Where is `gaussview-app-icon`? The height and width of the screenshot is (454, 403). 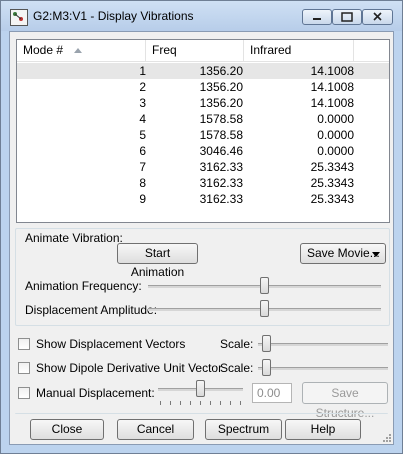 gaussview-app-icon is located at coordinates (19, 17).